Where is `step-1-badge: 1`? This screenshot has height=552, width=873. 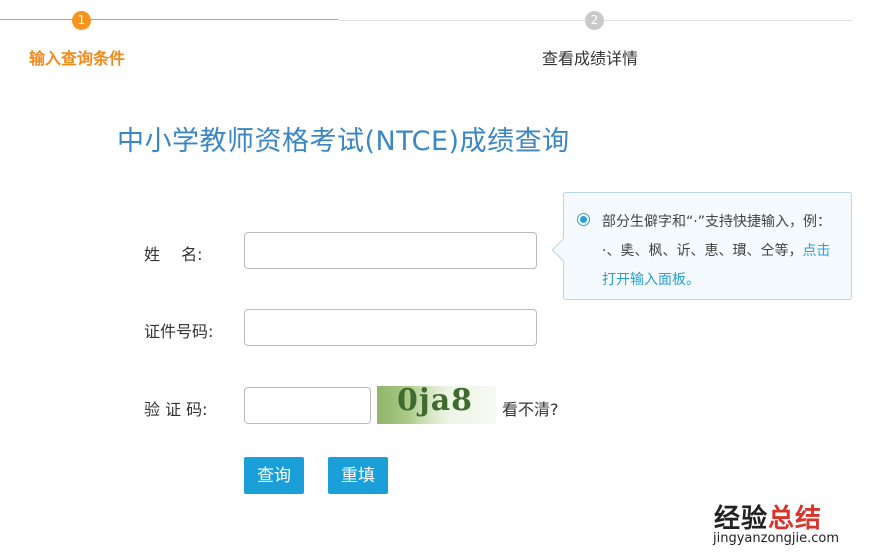 step-1-badge: 1 is located at coordinates (81, 20).